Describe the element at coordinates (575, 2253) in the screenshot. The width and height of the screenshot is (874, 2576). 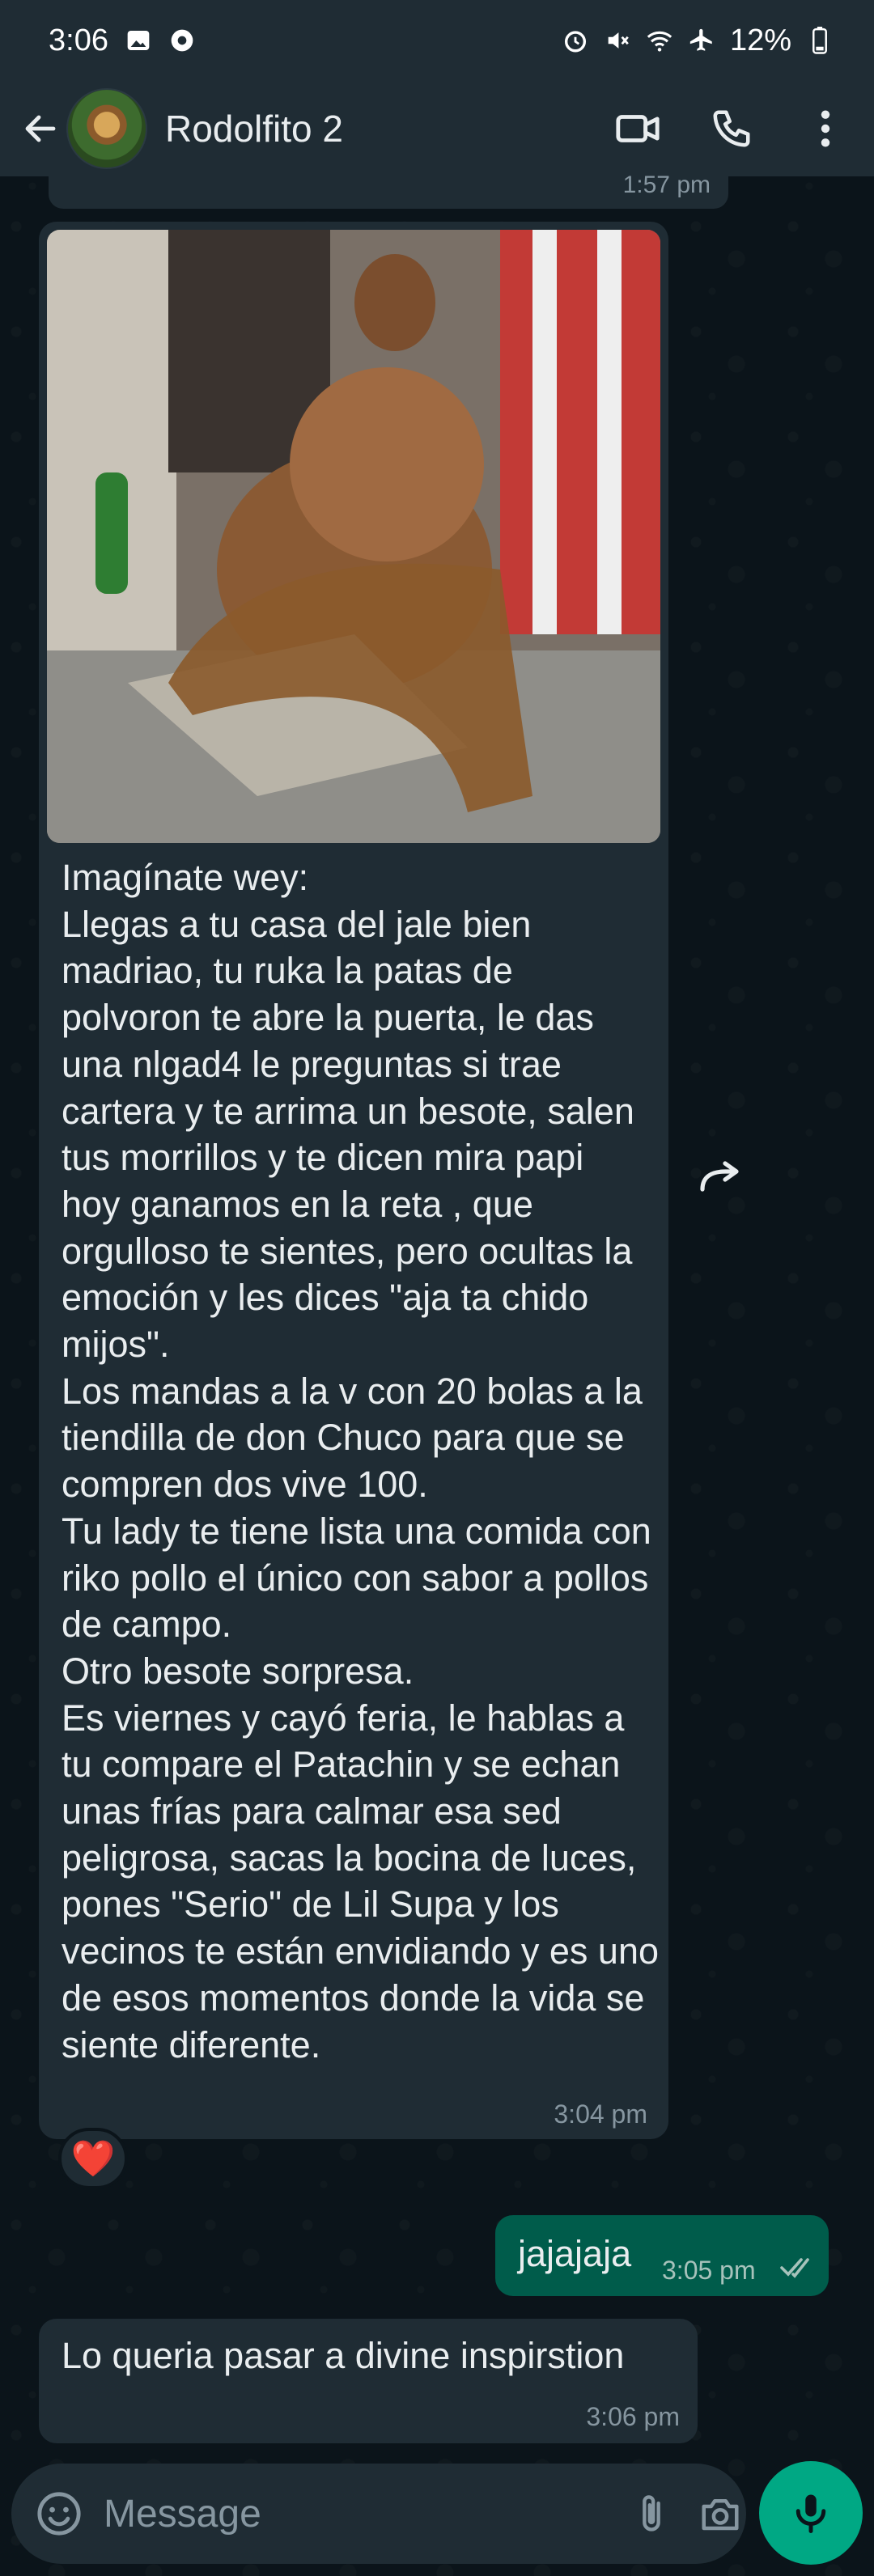
I see `message-text: jajajaja` at that location.